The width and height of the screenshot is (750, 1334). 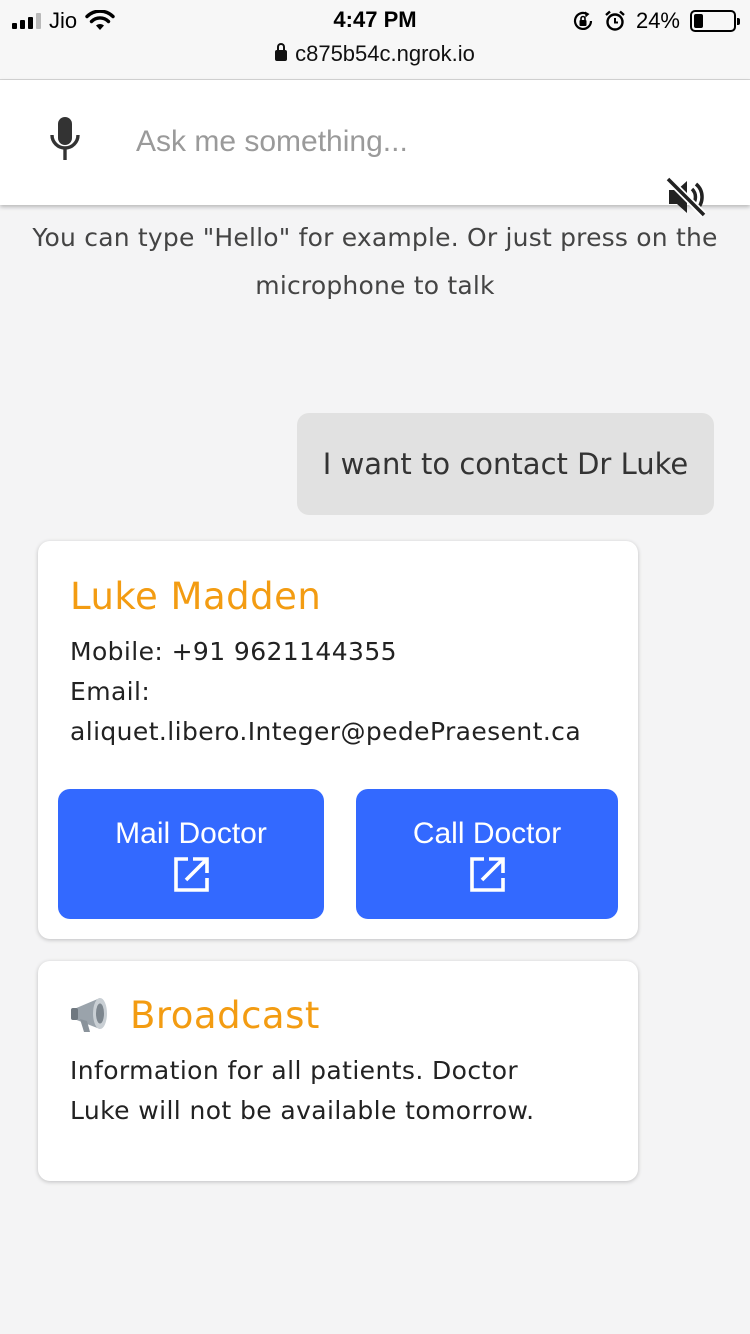 I want to click on status-right: 24%, so click(x=656, y=21).